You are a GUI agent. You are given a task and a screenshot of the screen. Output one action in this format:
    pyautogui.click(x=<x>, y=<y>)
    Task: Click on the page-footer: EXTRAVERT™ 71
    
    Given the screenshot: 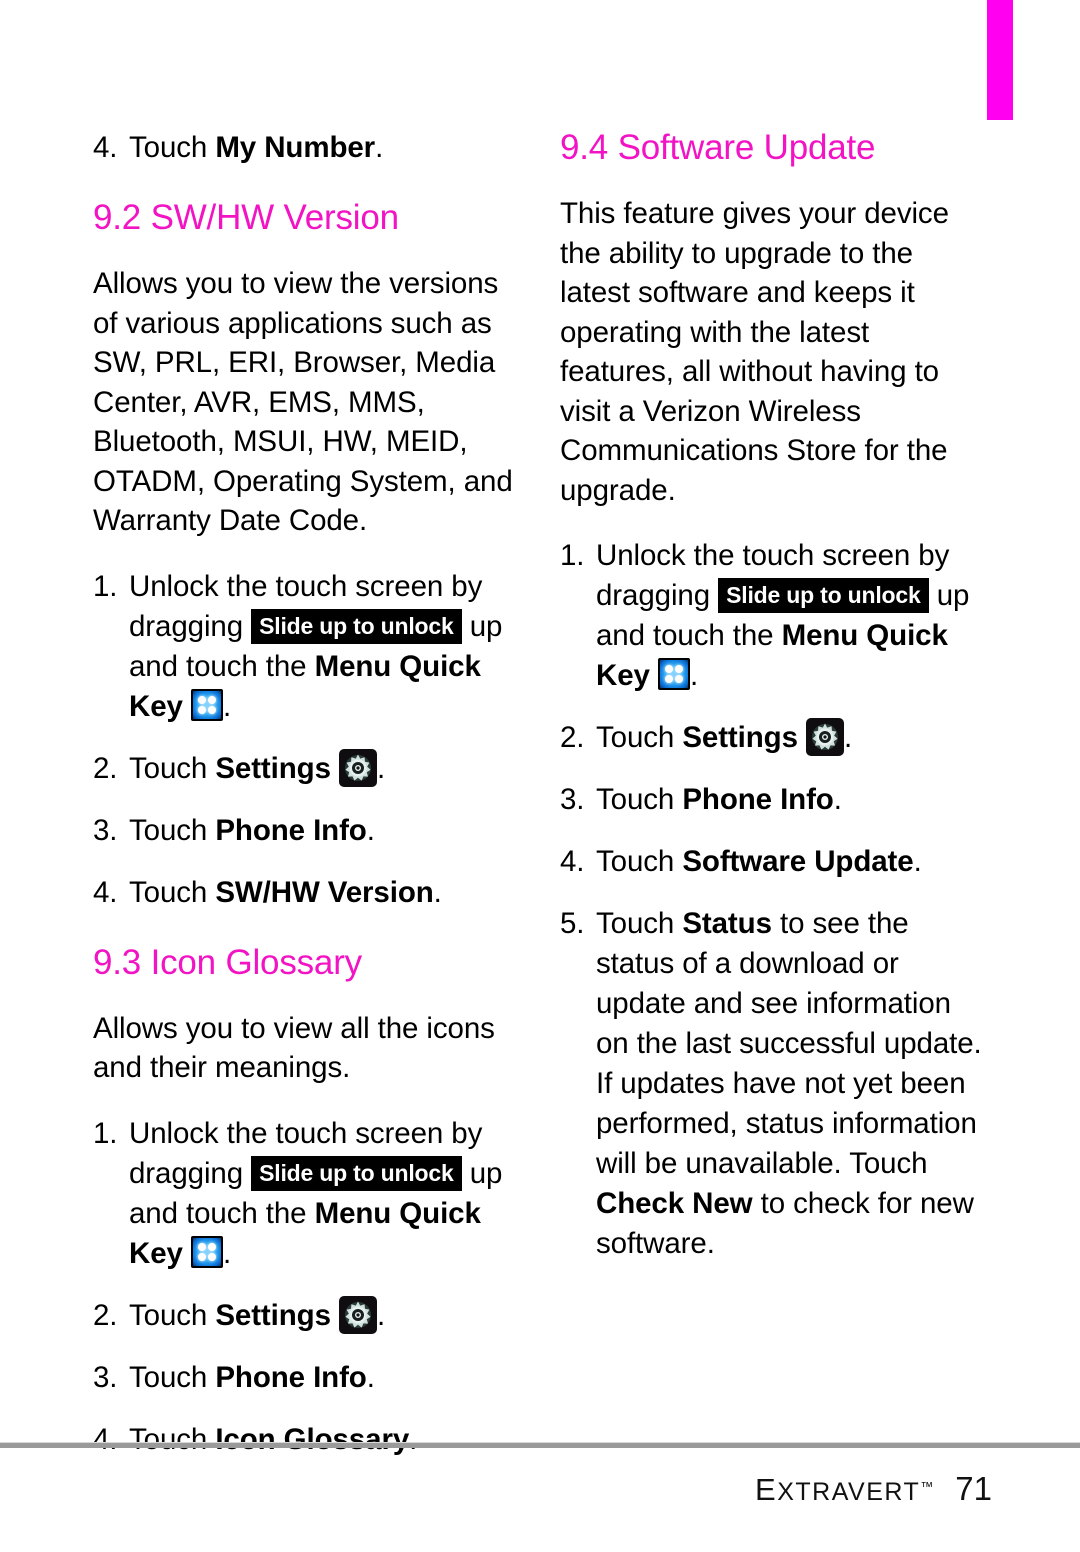 What is the action you would take?
    pyautogui.click(x=873, y=1489)
    